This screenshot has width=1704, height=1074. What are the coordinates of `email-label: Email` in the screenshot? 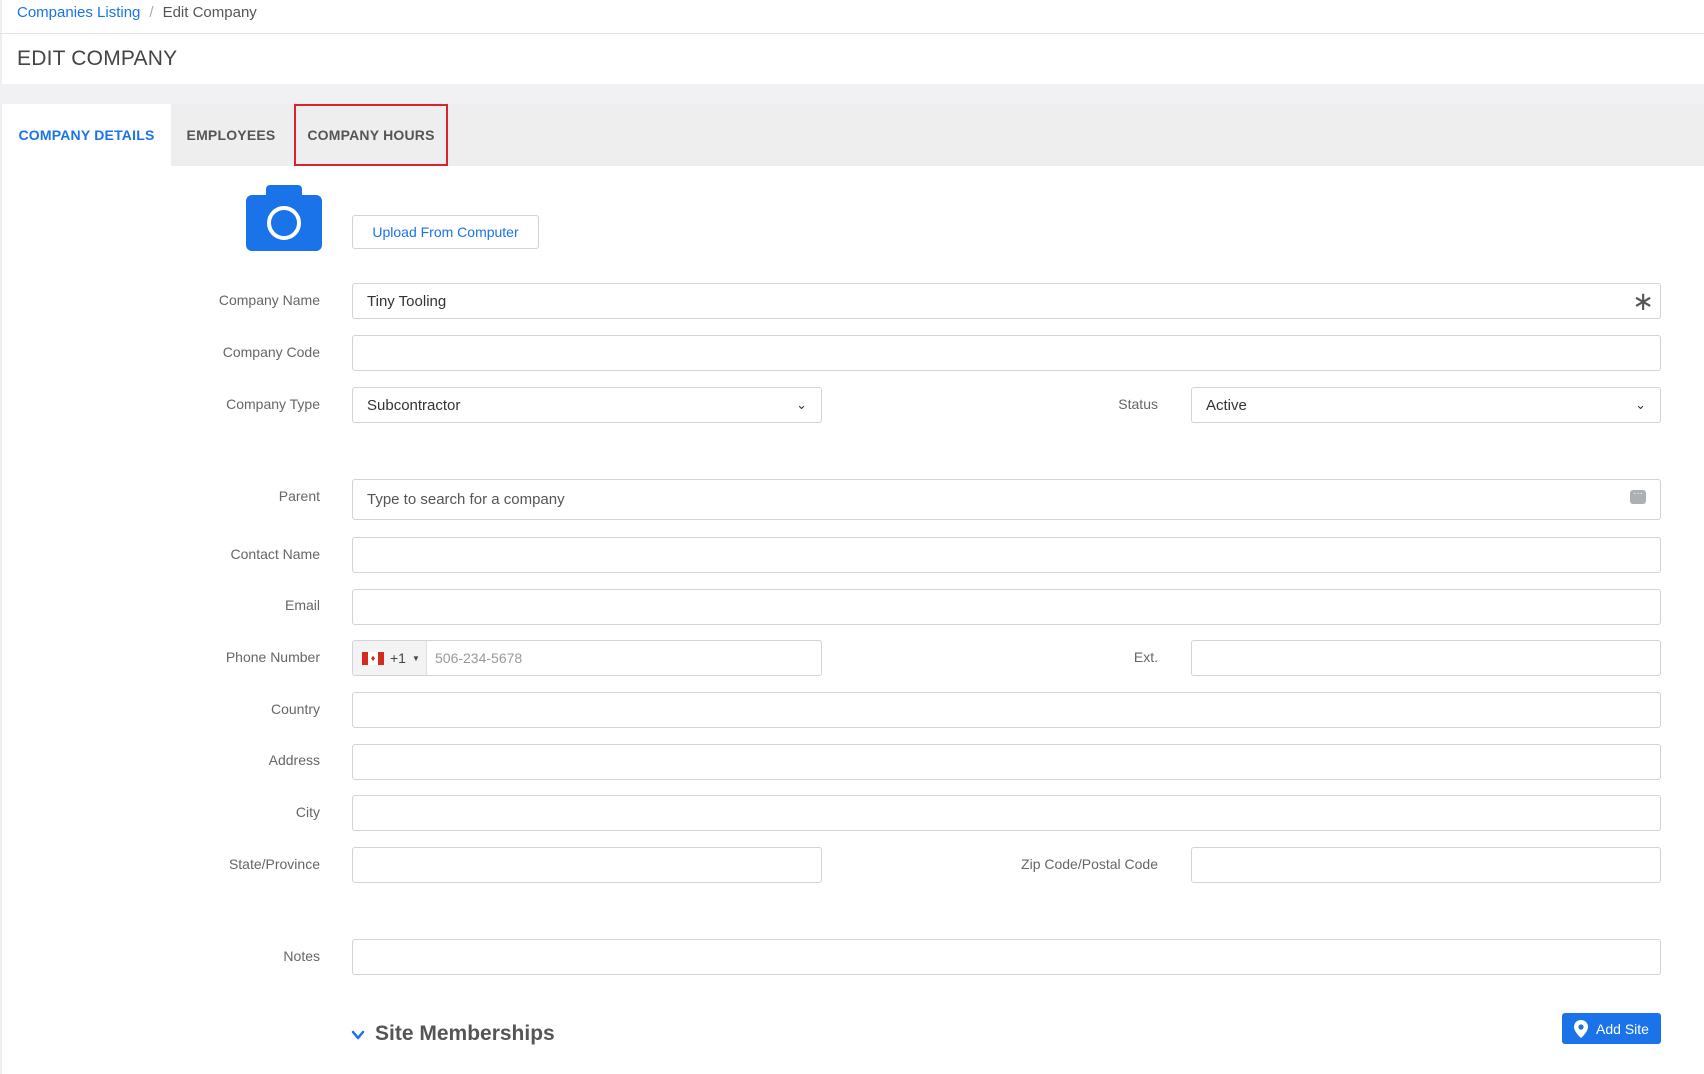 It's located at (302, 605).